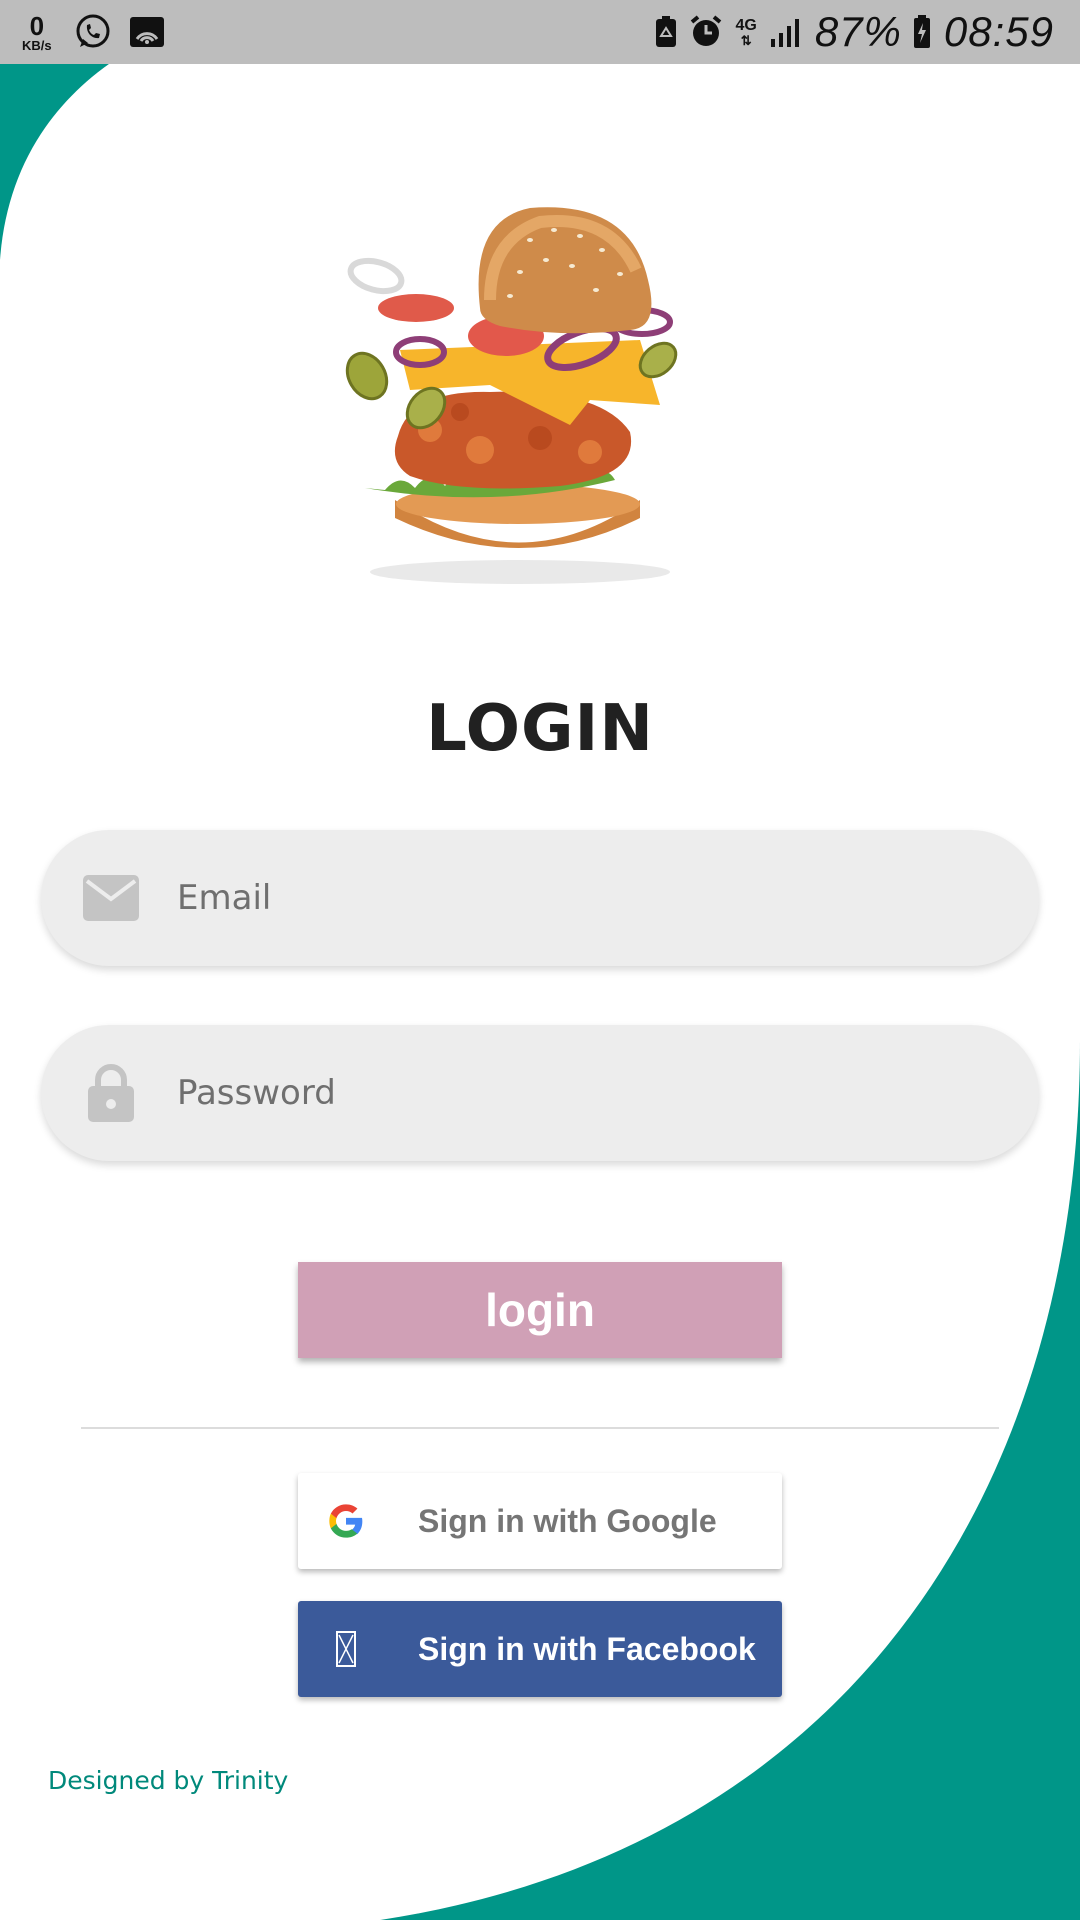 This screenshot has height=1920, width=1080. I want to click on email-field, so click(540, 898).